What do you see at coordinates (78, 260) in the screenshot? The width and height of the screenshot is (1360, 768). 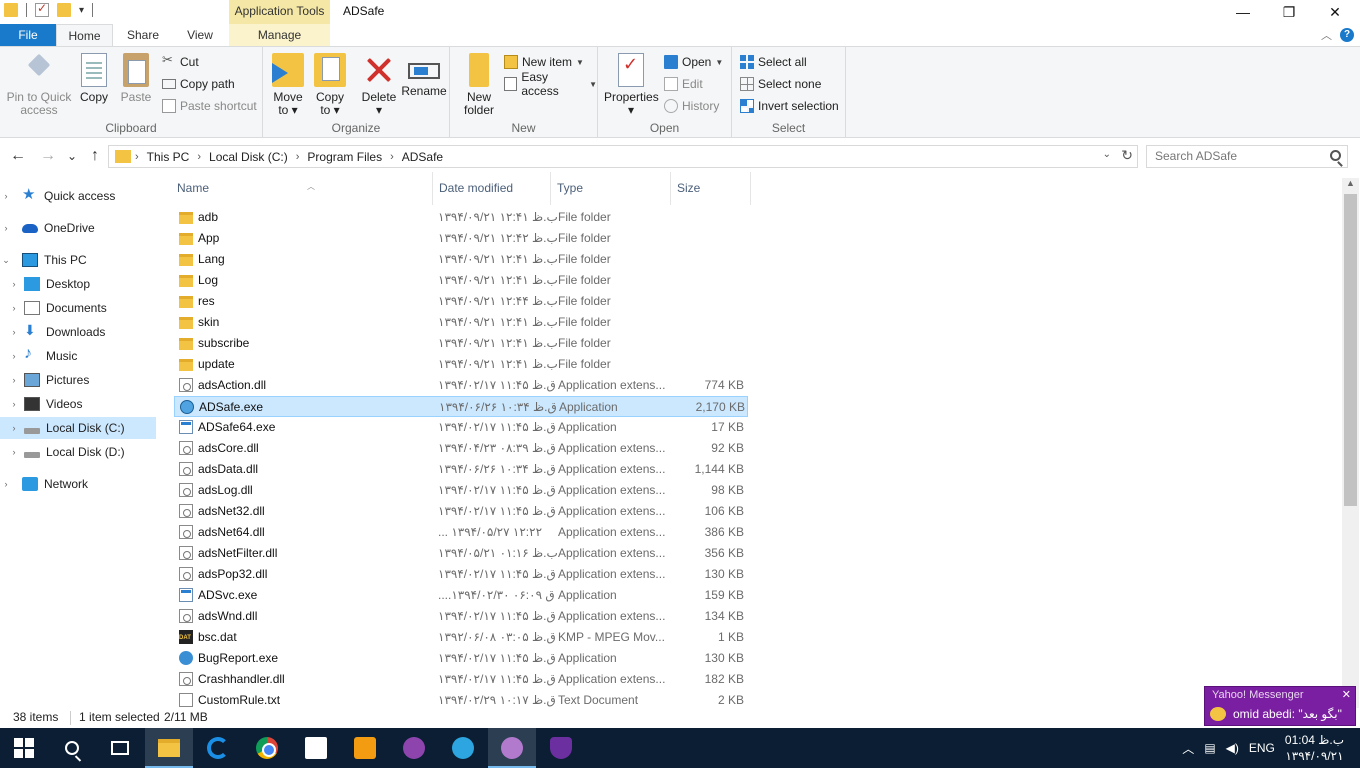 I see `nav-item-this-pc: ⌄ This PC` at bounding box center [78, 260].